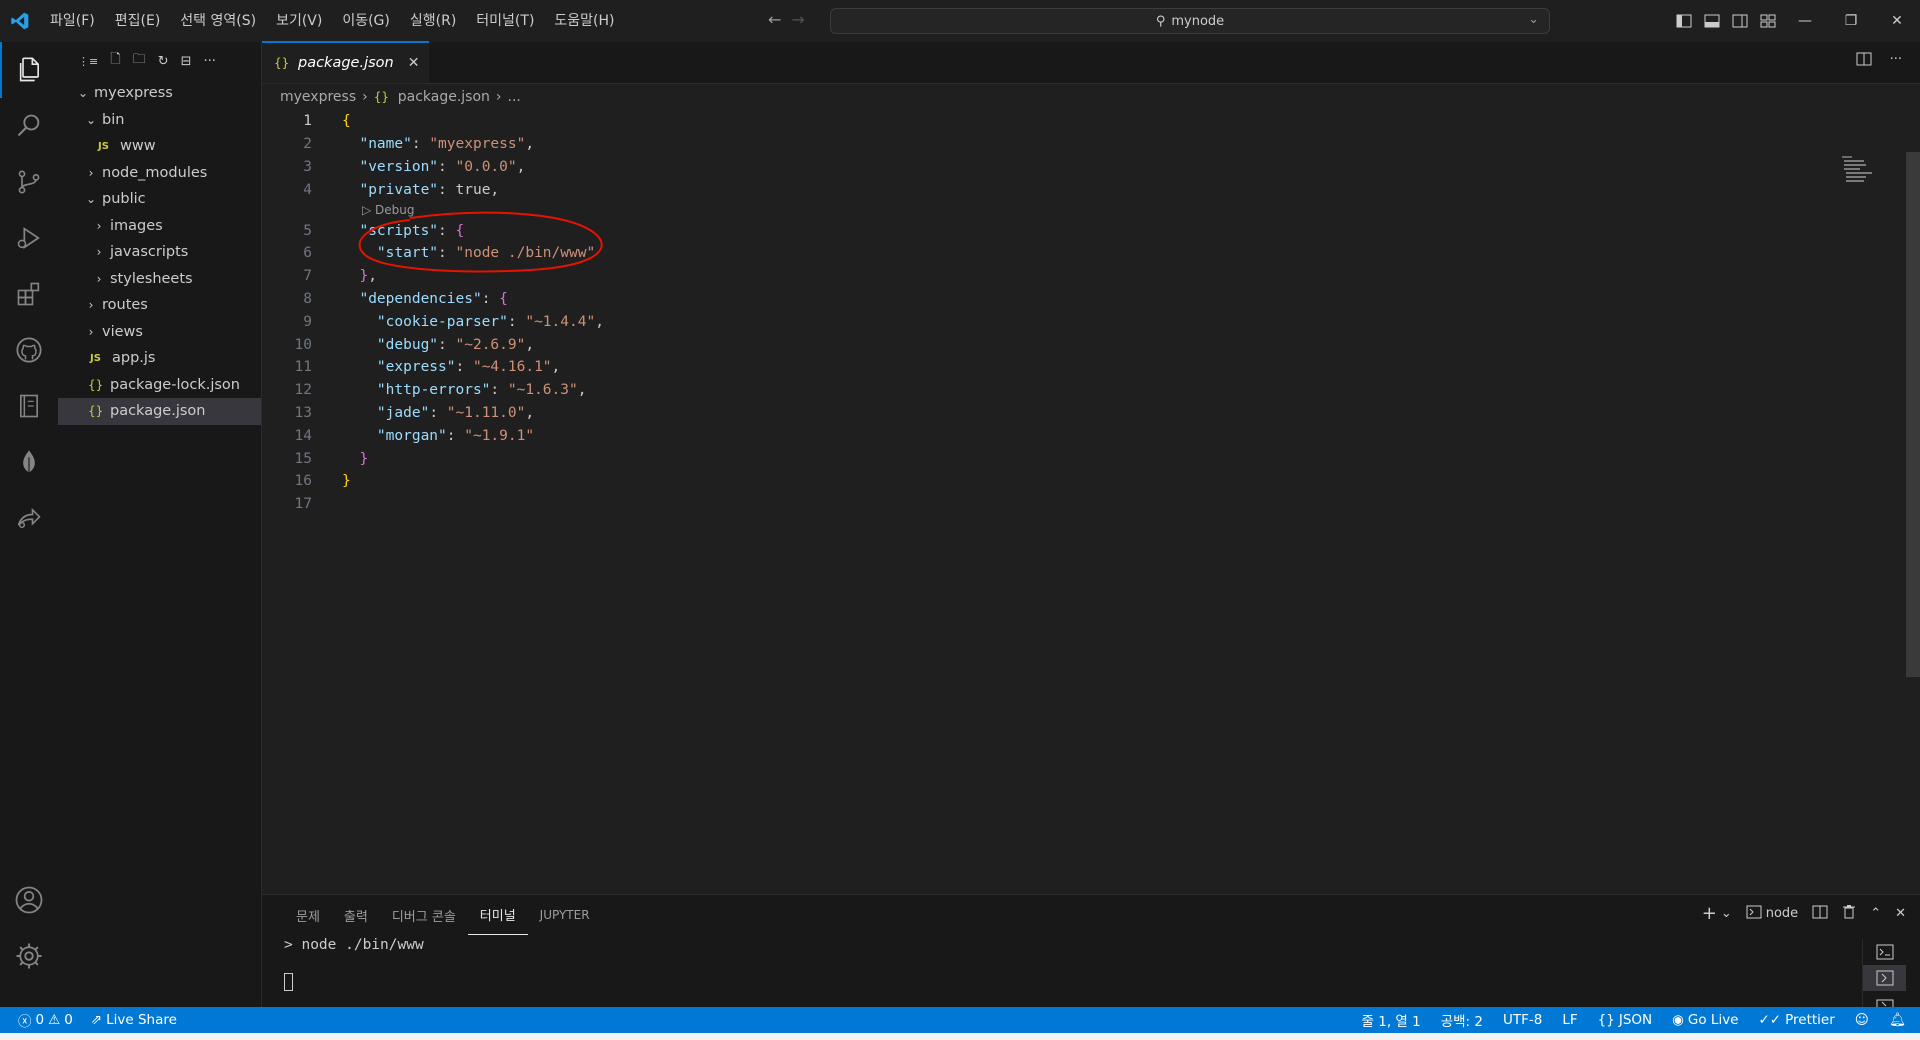 This screenshot has height=1040, width=1920. What do you see at coordinates (159, 146) in the screenshot?
I see `tree-item: JS www` at bounding box center [159, 146].